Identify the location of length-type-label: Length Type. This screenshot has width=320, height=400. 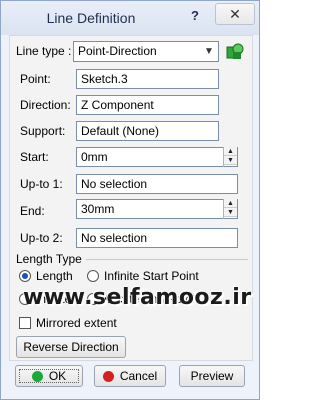
(49, 259).